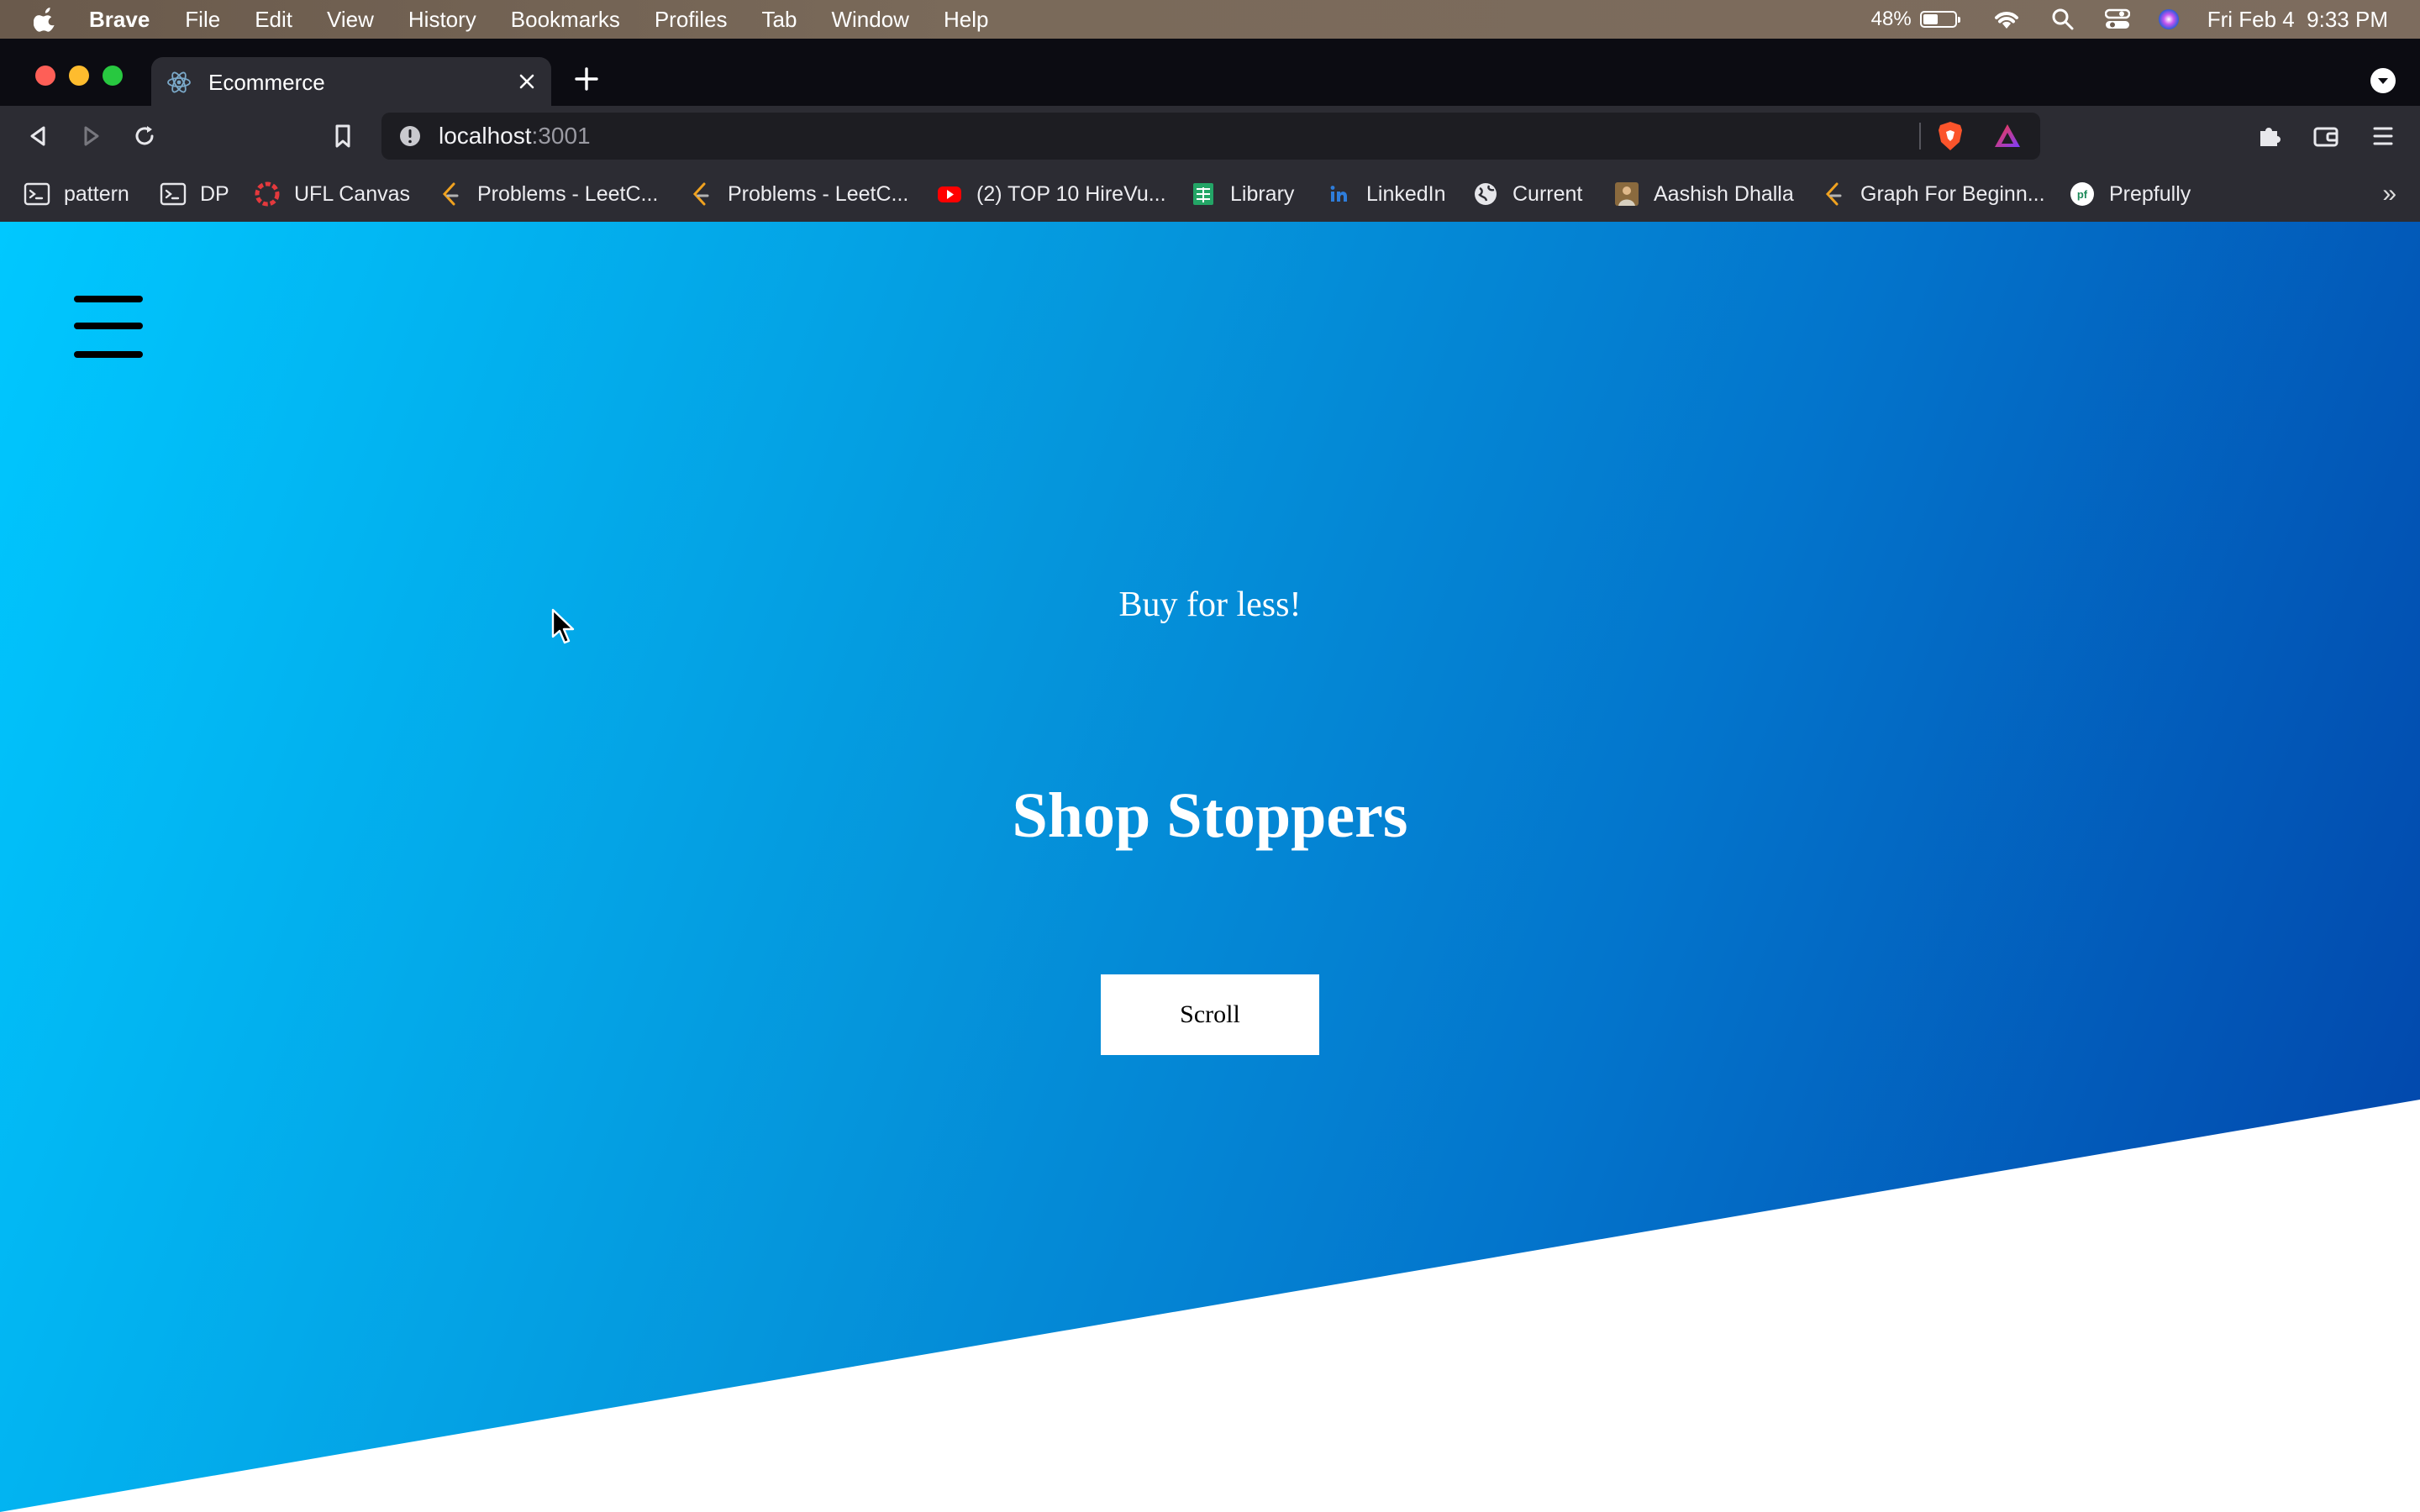  What do you see at coordinates (691, 20) in the screenshot?
I see `menu-profiles: Profiles` at bounding box center [691, 20].